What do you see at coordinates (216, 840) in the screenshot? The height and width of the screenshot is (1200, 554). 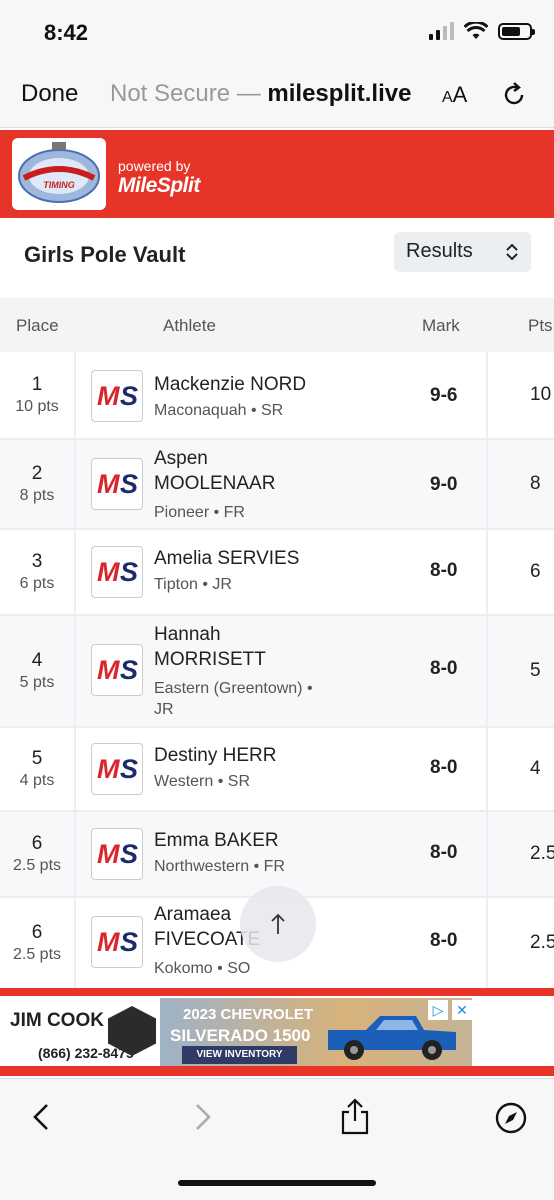 I see `athlete-name: Emma BAKER` at bounding box center [216, 840].